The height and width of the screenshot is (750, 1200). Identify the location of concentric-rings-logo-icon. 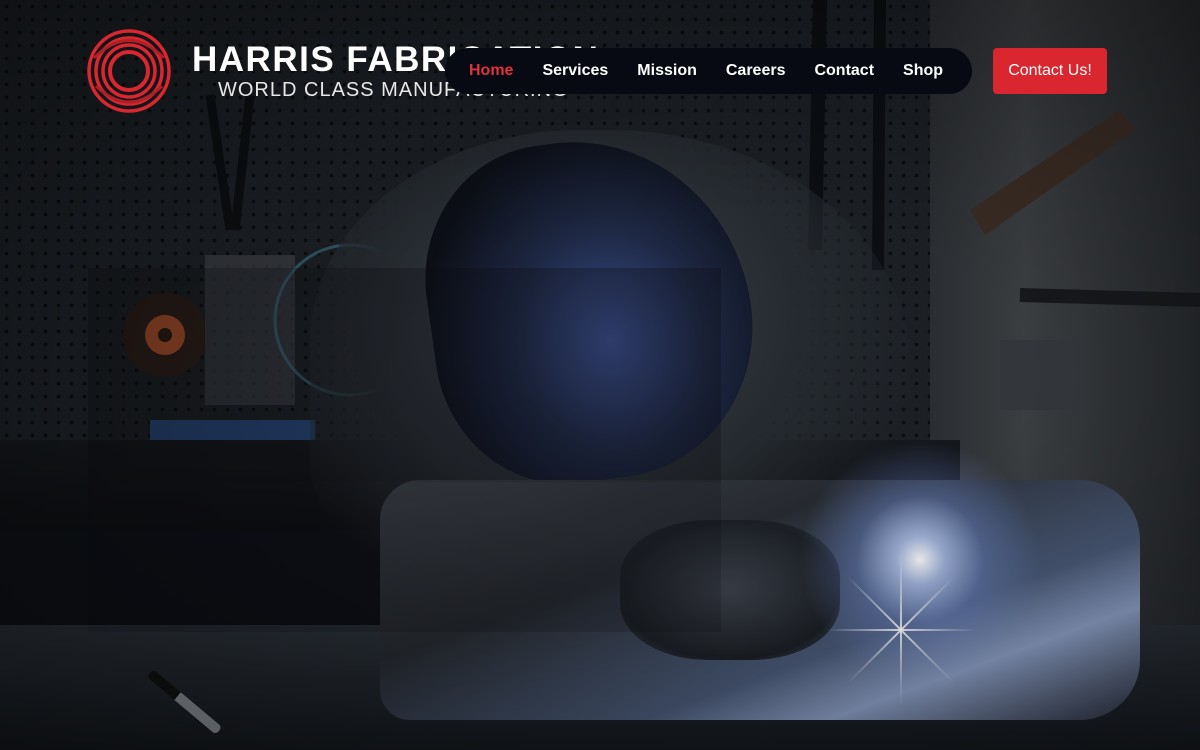
(129, 71).